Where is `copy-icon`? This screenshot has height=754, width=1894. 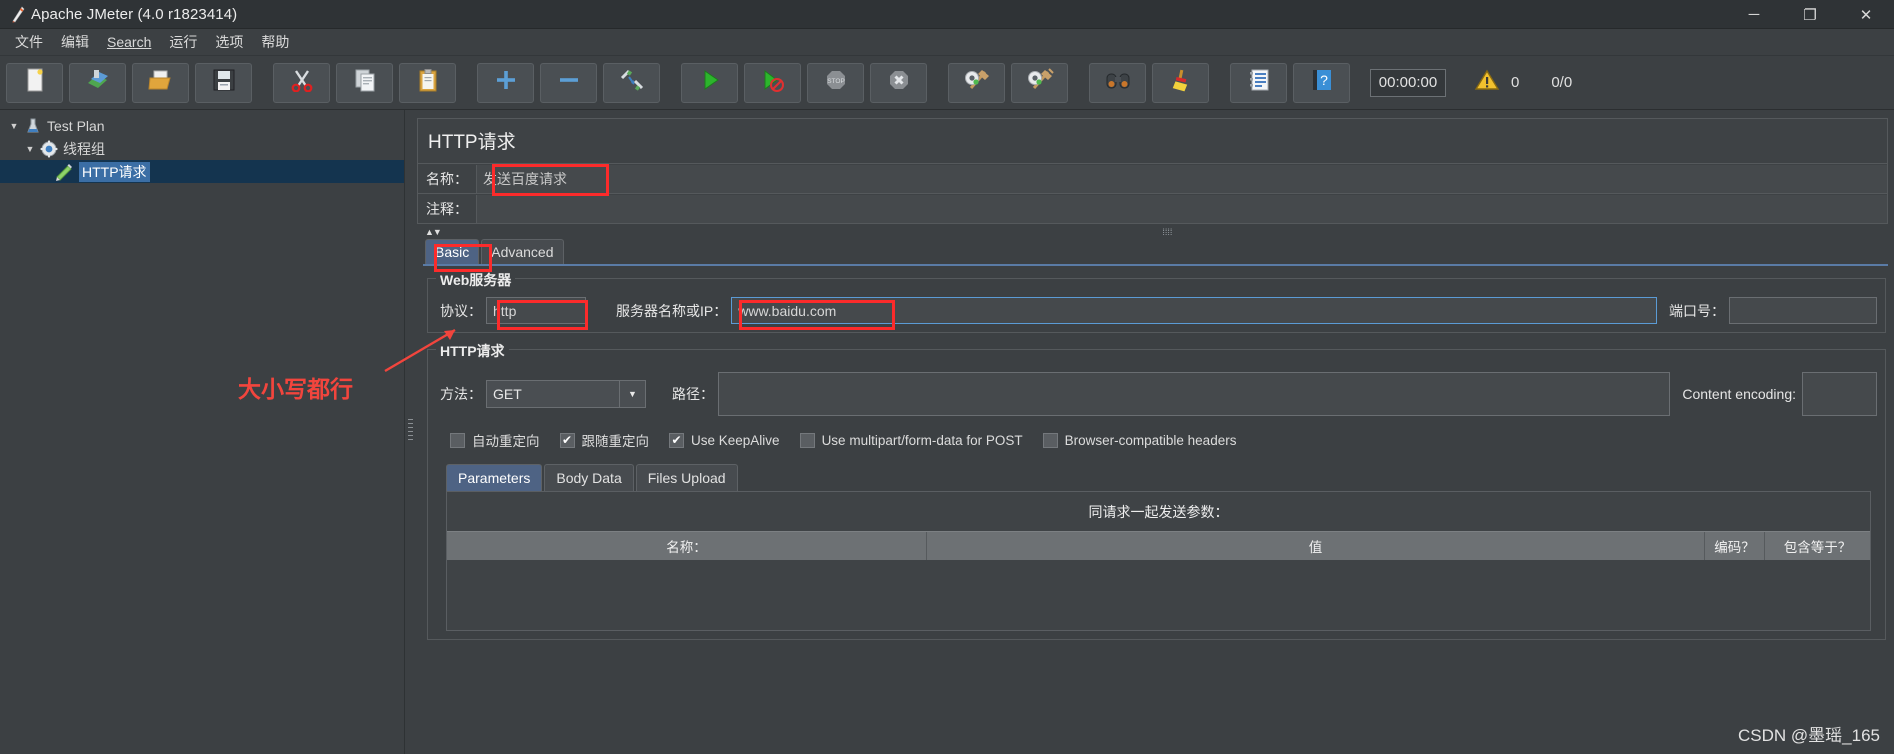 copy-icon is located at coordinates (365, 82).